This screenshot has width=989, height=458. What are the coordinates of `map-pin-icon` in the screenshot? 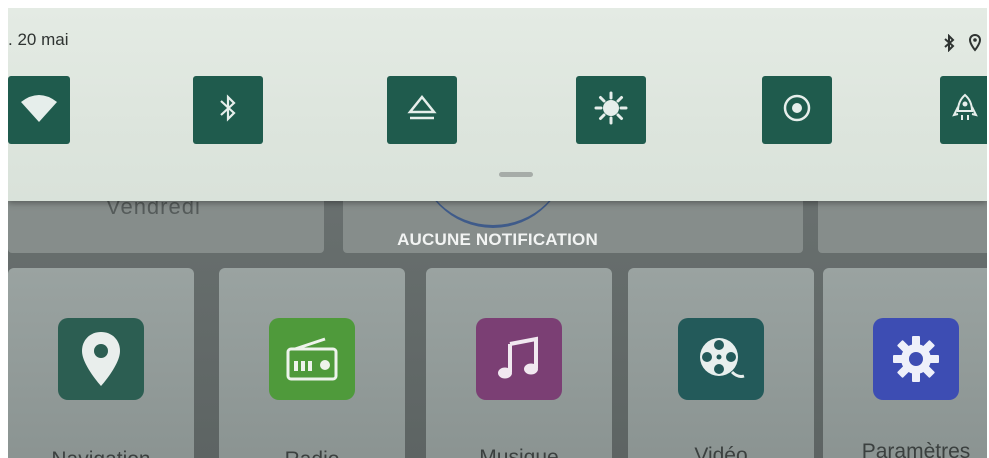 It's located at (101, 359).